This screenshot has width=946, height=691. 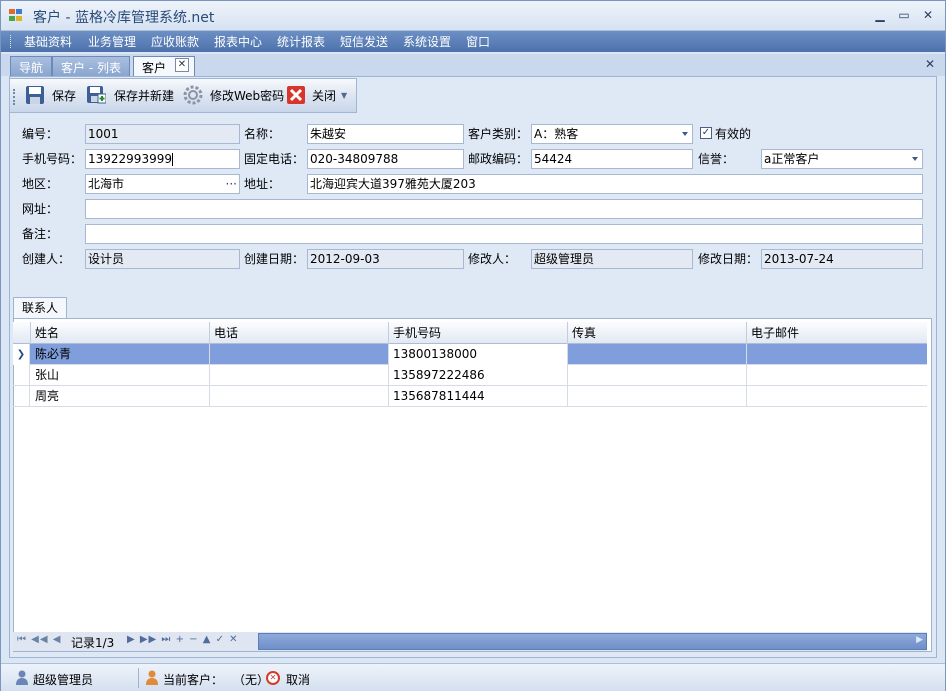 I want to click on modified-label: 修改日期：, so click(x=728, y=259).